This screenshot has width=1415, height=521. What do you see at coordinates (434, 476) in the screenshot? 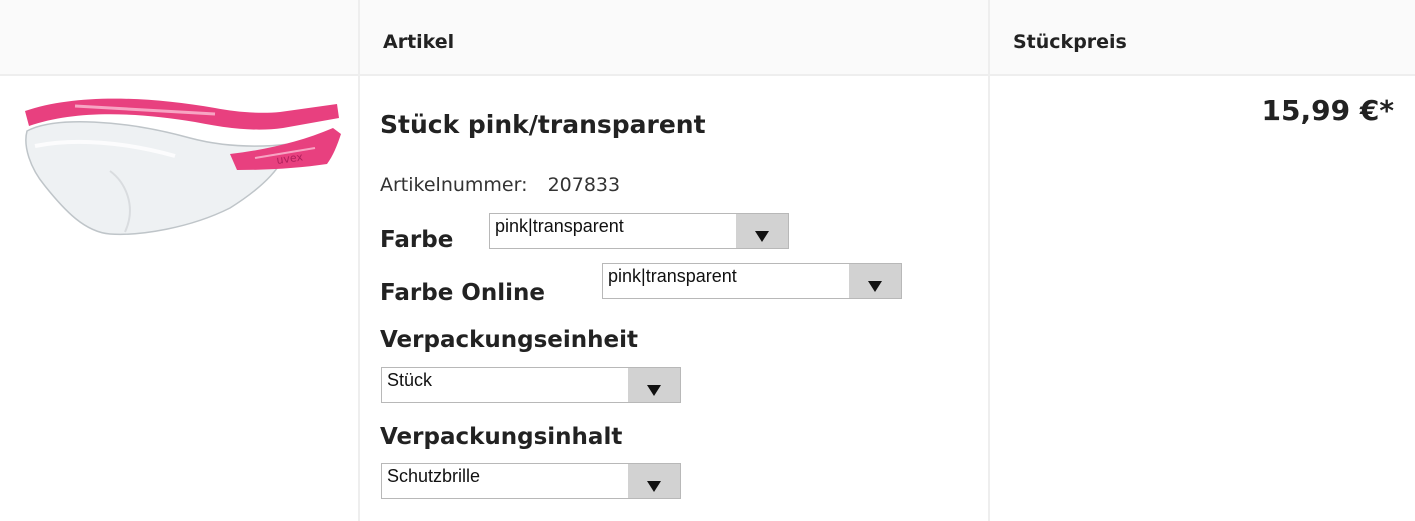
I see `verpackungsinhalt-select-value: Schutzbrille` at bounding box center [434, 476].